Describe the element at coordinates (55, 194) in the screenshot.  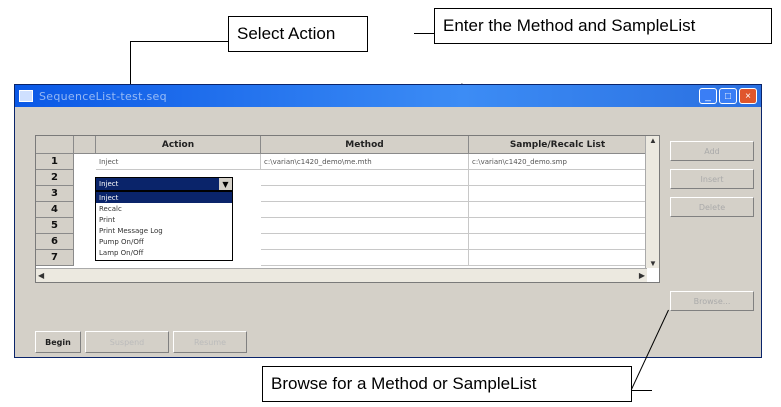
I see `row-number: 3` at that location.